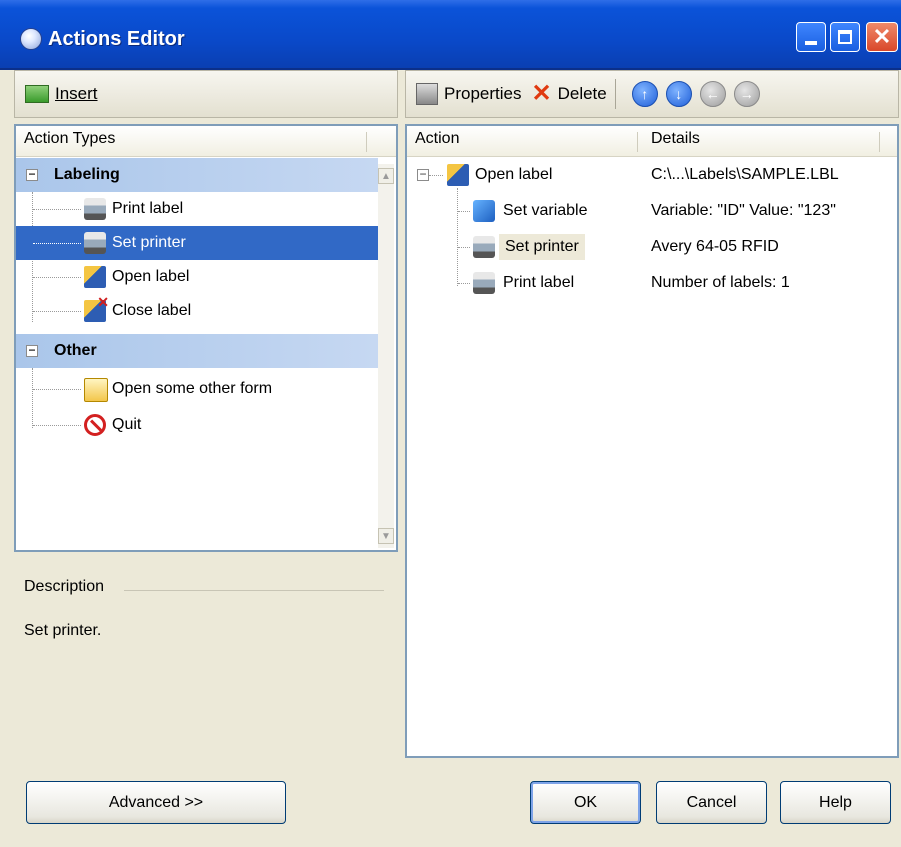 Image resolution: width=901 pixels, height=847 pixels. I want to click on action-name: Open label, so click(514, 174).